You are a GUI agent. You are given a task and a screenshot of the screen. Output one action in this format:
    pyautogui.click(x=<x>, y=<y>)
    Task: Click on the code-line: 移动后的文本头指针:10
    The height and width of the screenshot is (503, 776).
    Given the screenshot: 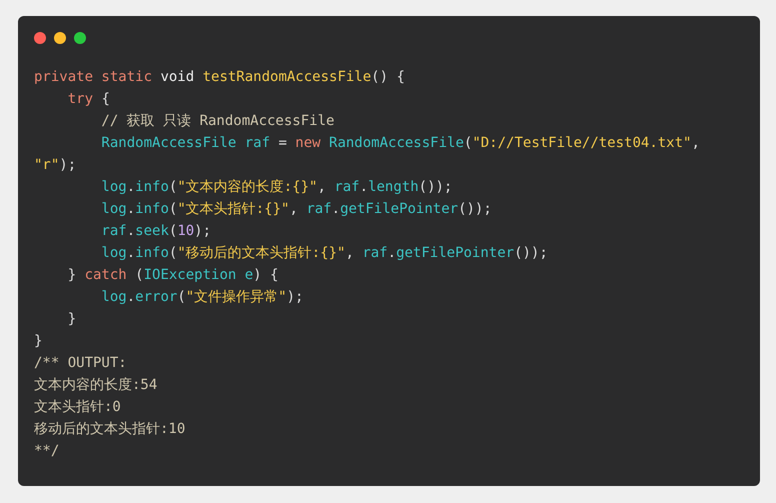 What is the action you would take?
    pyautogui.click(x=110, y=429)
    